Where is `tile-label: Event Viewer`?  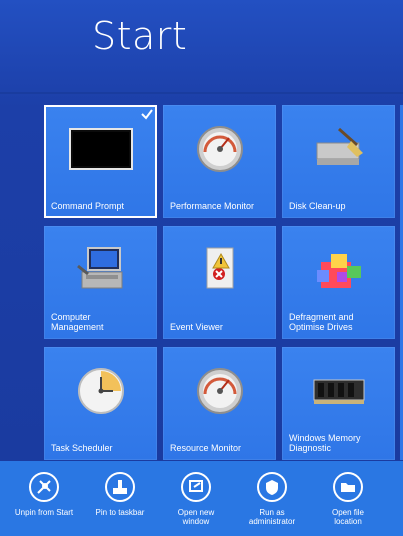 tile-label: Event Viewer is located at coordinates (196, 327).